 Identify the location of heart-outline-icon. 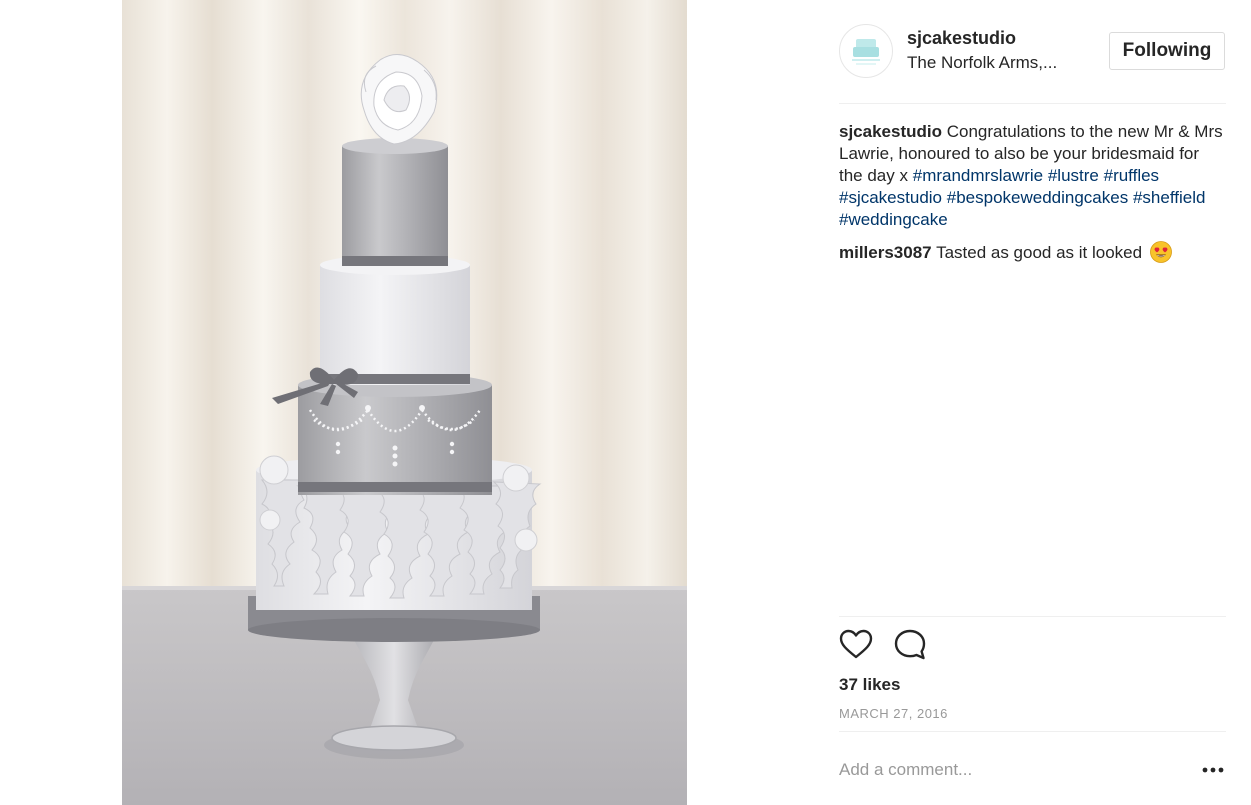
(856, 645).